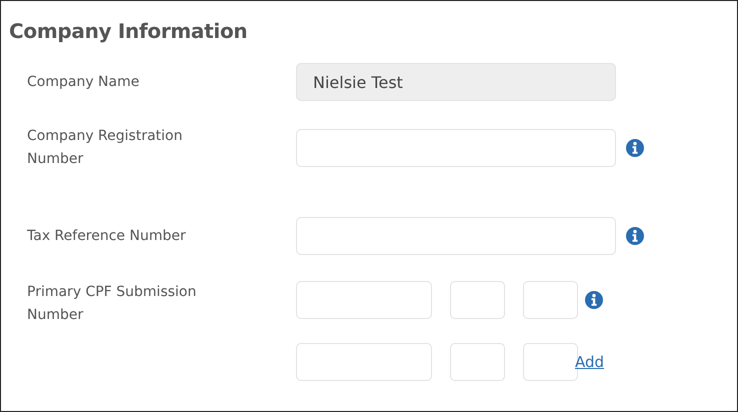 The width and height of the screenshot is (738, 412). I want to click on field-label: Company Registration Number, so click(105, 148).